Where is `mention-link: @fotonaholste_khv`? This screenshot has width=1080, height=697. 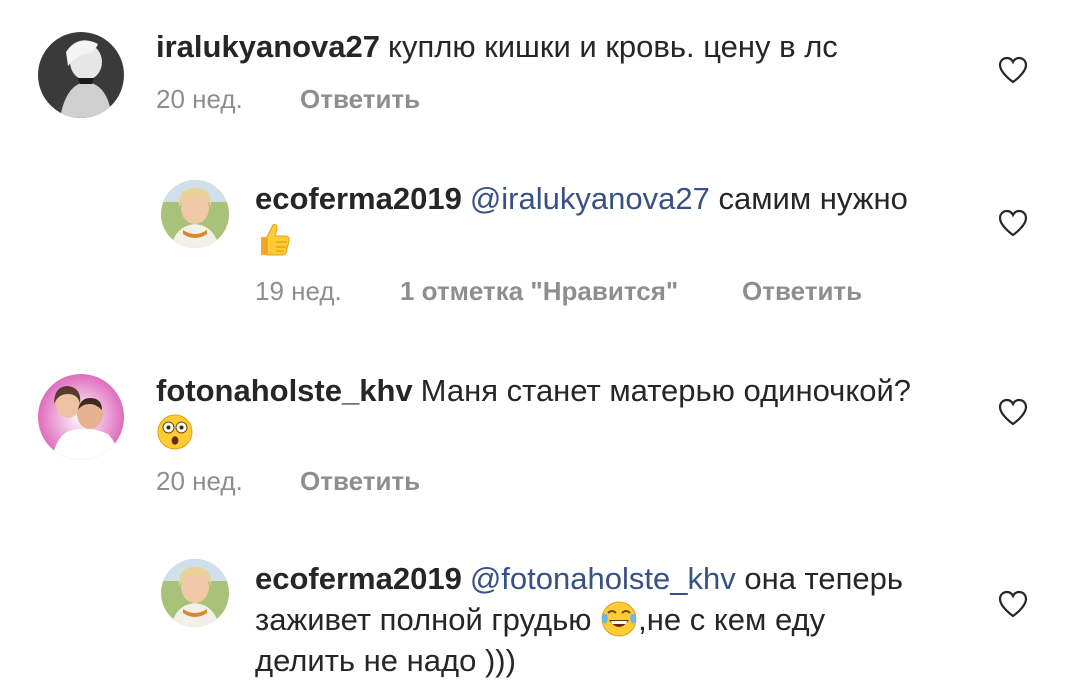 mention-link: @fotonaholste_khv is located at coordinates (603, 578).